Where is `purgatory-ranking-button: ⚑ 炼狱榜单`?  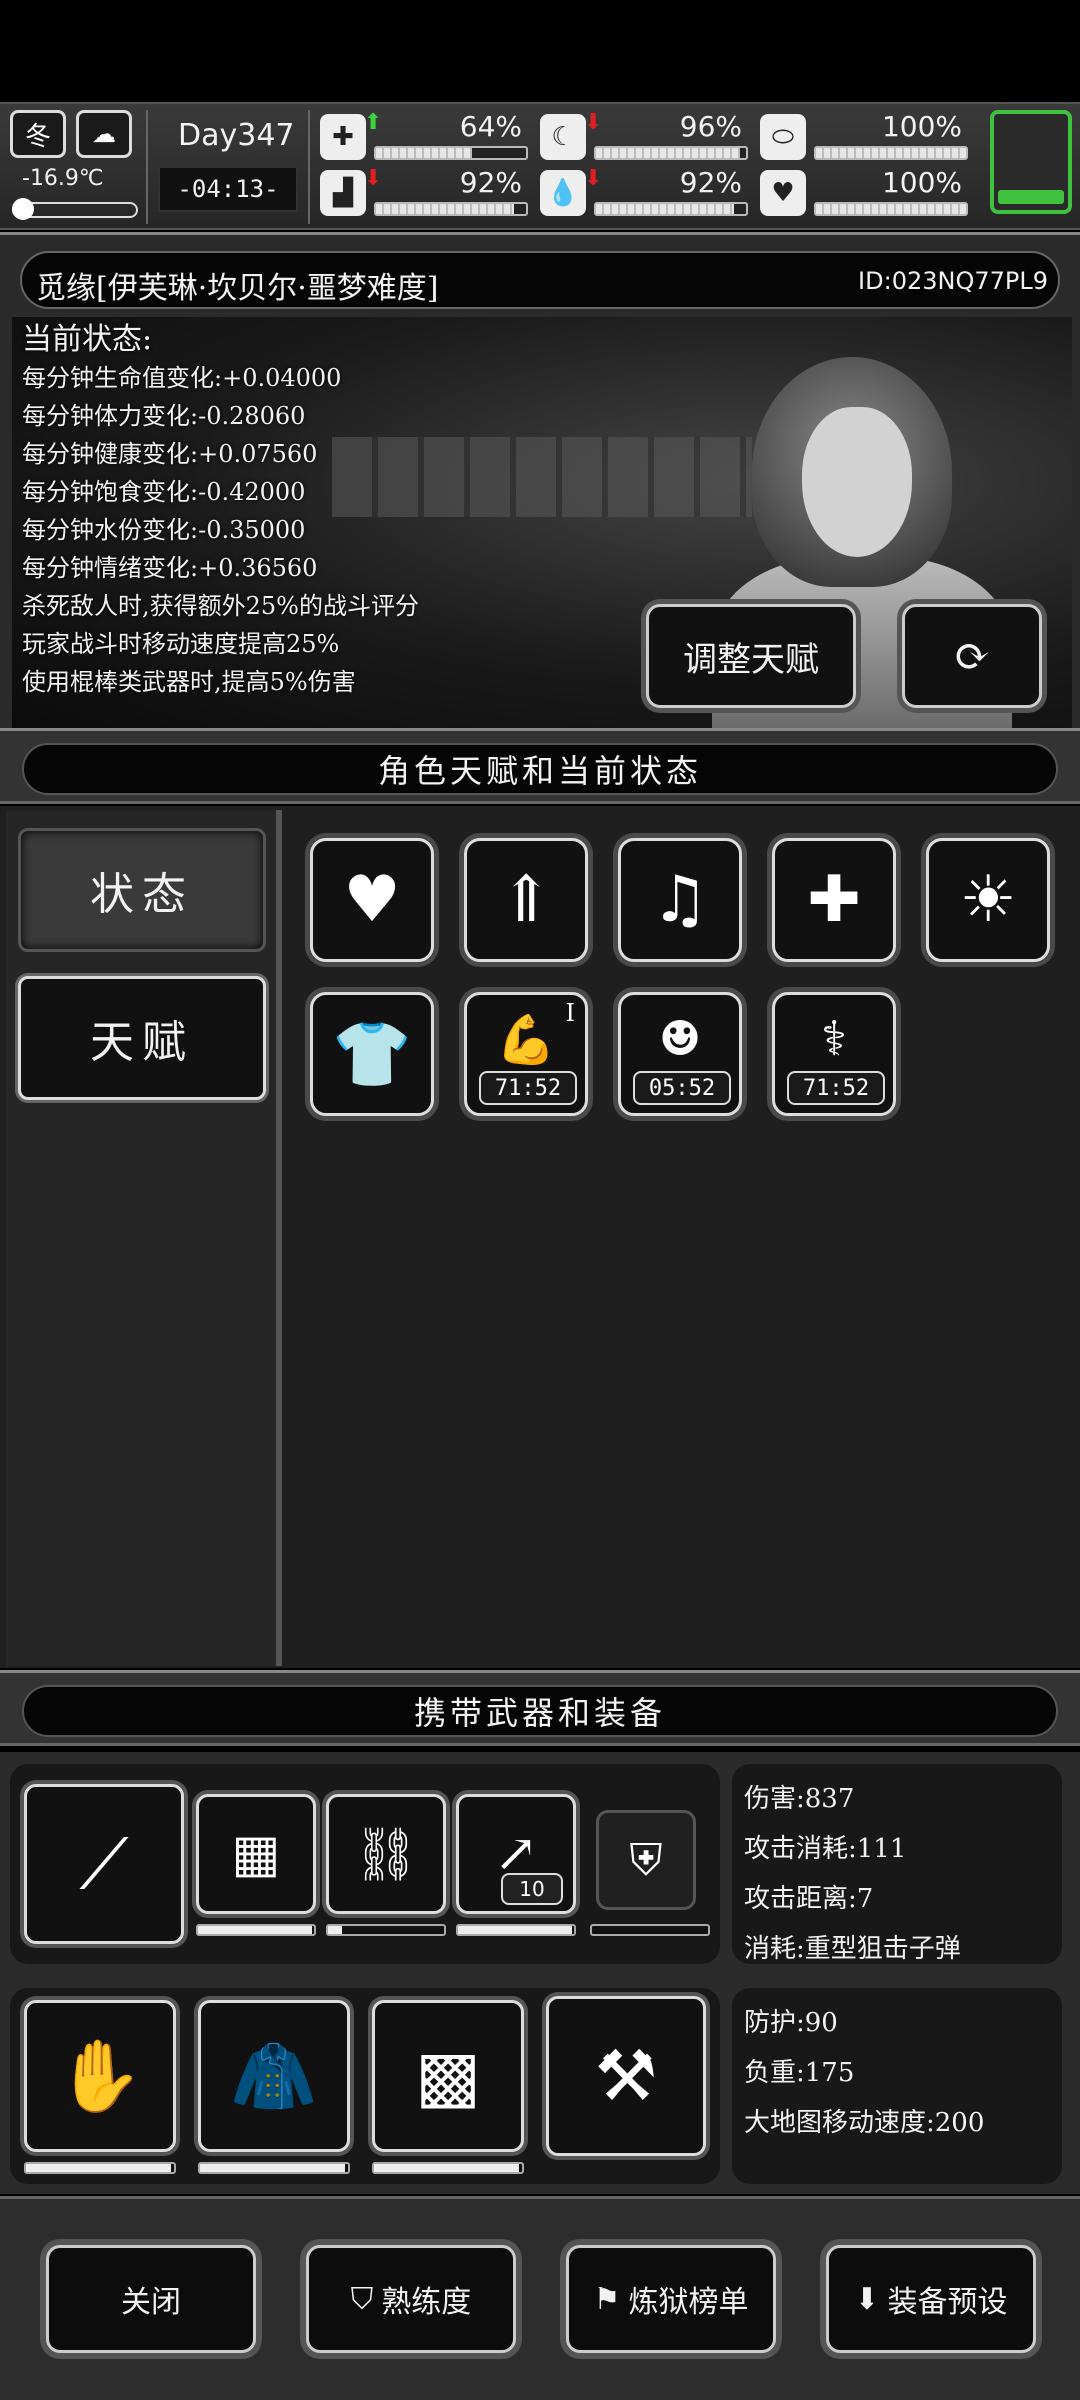 purgatory-ranking-button: ⚑ 炼狱榜单 is located at coordinates (671, 2299).